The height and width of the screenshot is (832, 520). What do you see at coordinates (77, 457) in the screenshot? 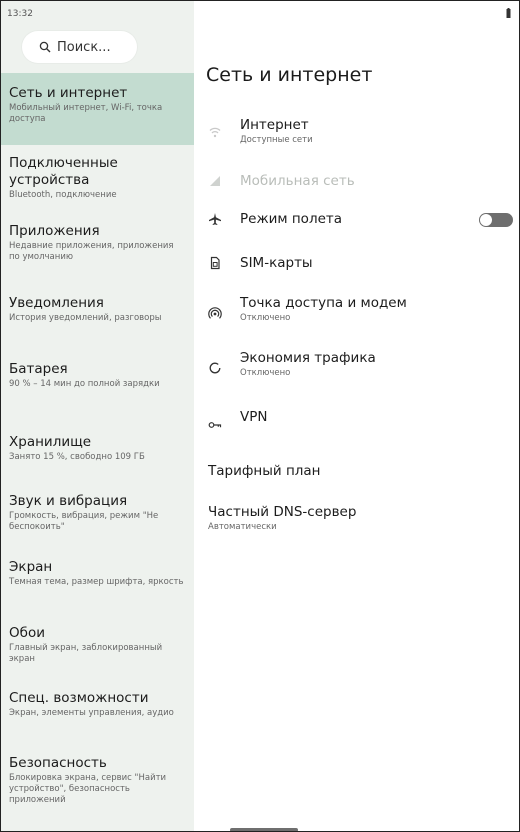
I see `sidebar-item-subtitle: Занято 15 %, свободно 109 ГБ` at bounding box center [77, 457].